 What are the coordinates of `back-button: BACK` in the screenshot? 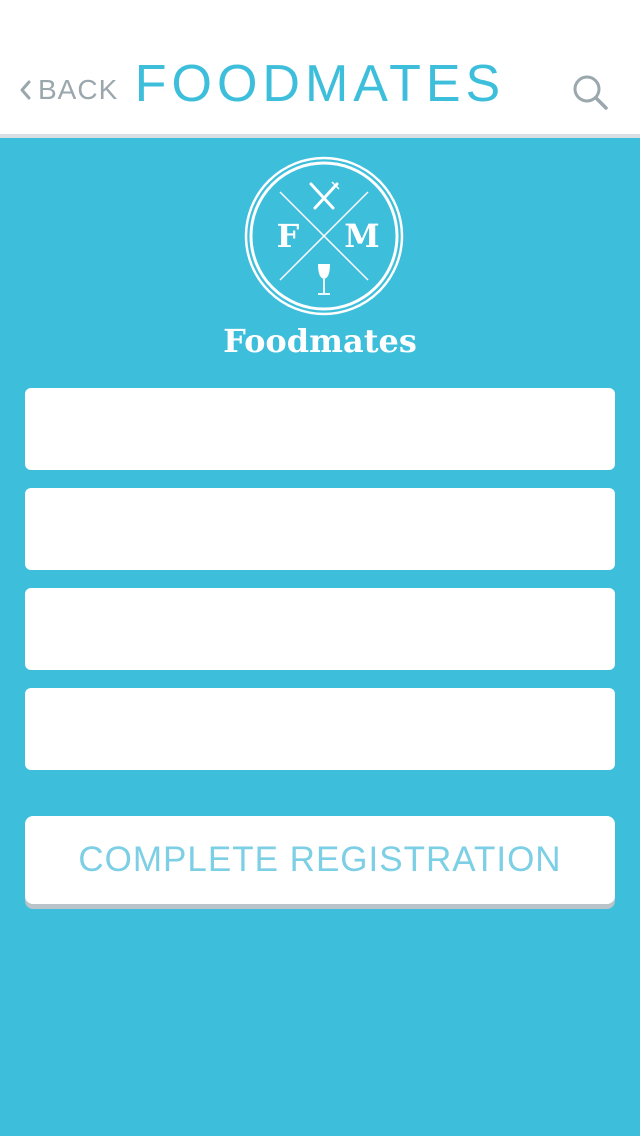 It's located at (68, 90).